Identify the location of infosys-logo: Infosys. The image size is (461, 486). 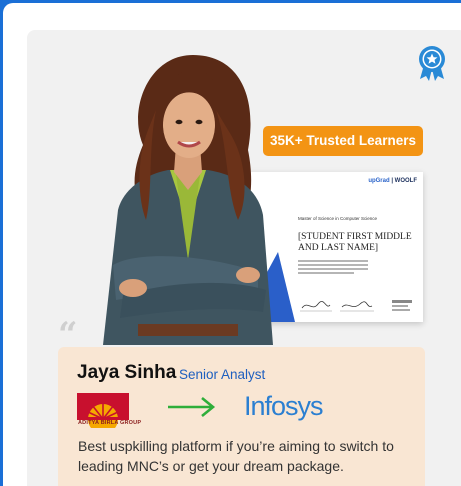
(284, 406).